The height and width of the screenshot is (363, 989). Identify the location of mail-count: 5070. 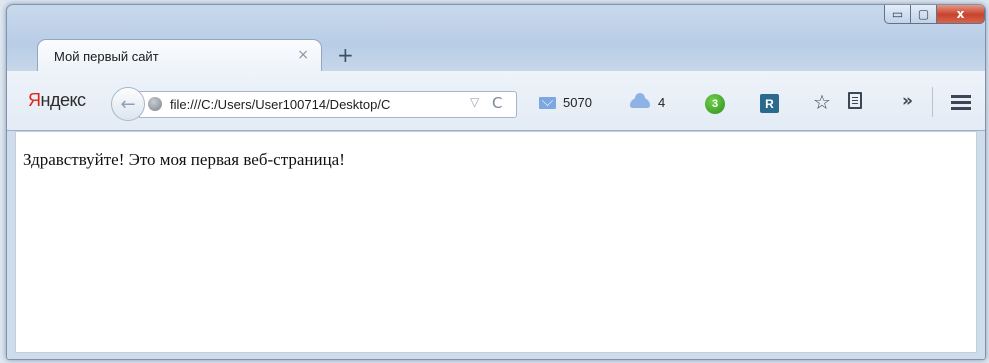
(577, 102).